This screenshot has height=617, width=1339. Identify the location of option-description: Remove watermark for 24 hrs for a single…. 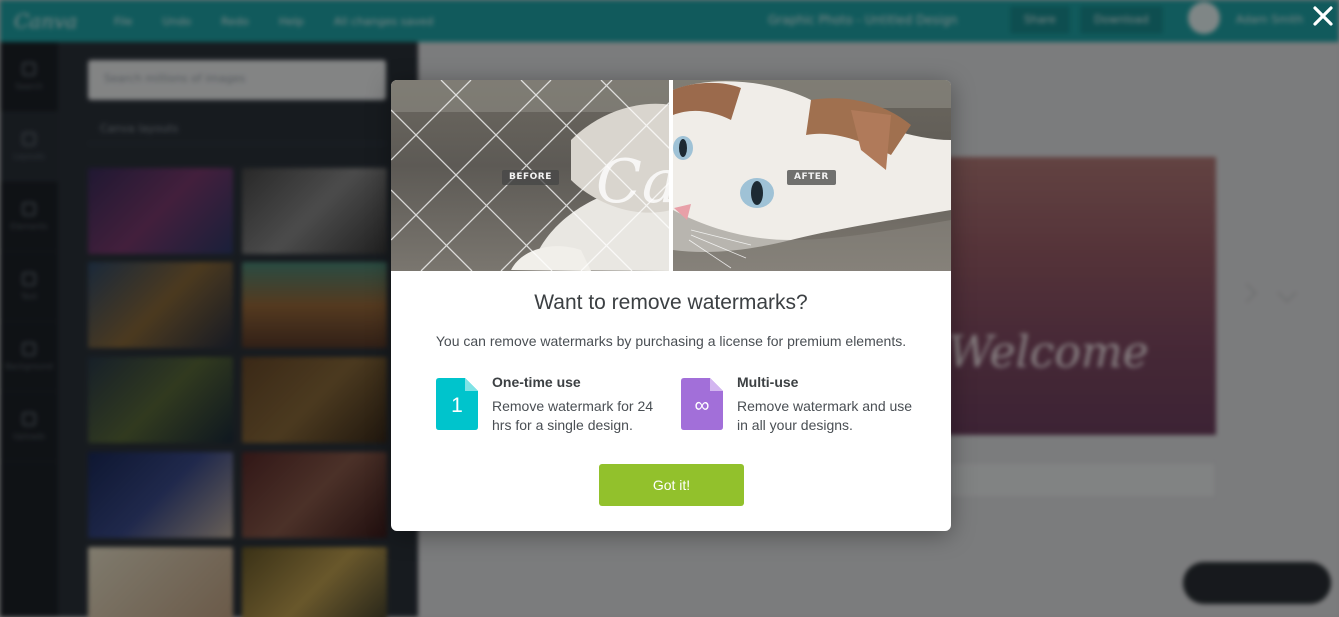
(573, 415).